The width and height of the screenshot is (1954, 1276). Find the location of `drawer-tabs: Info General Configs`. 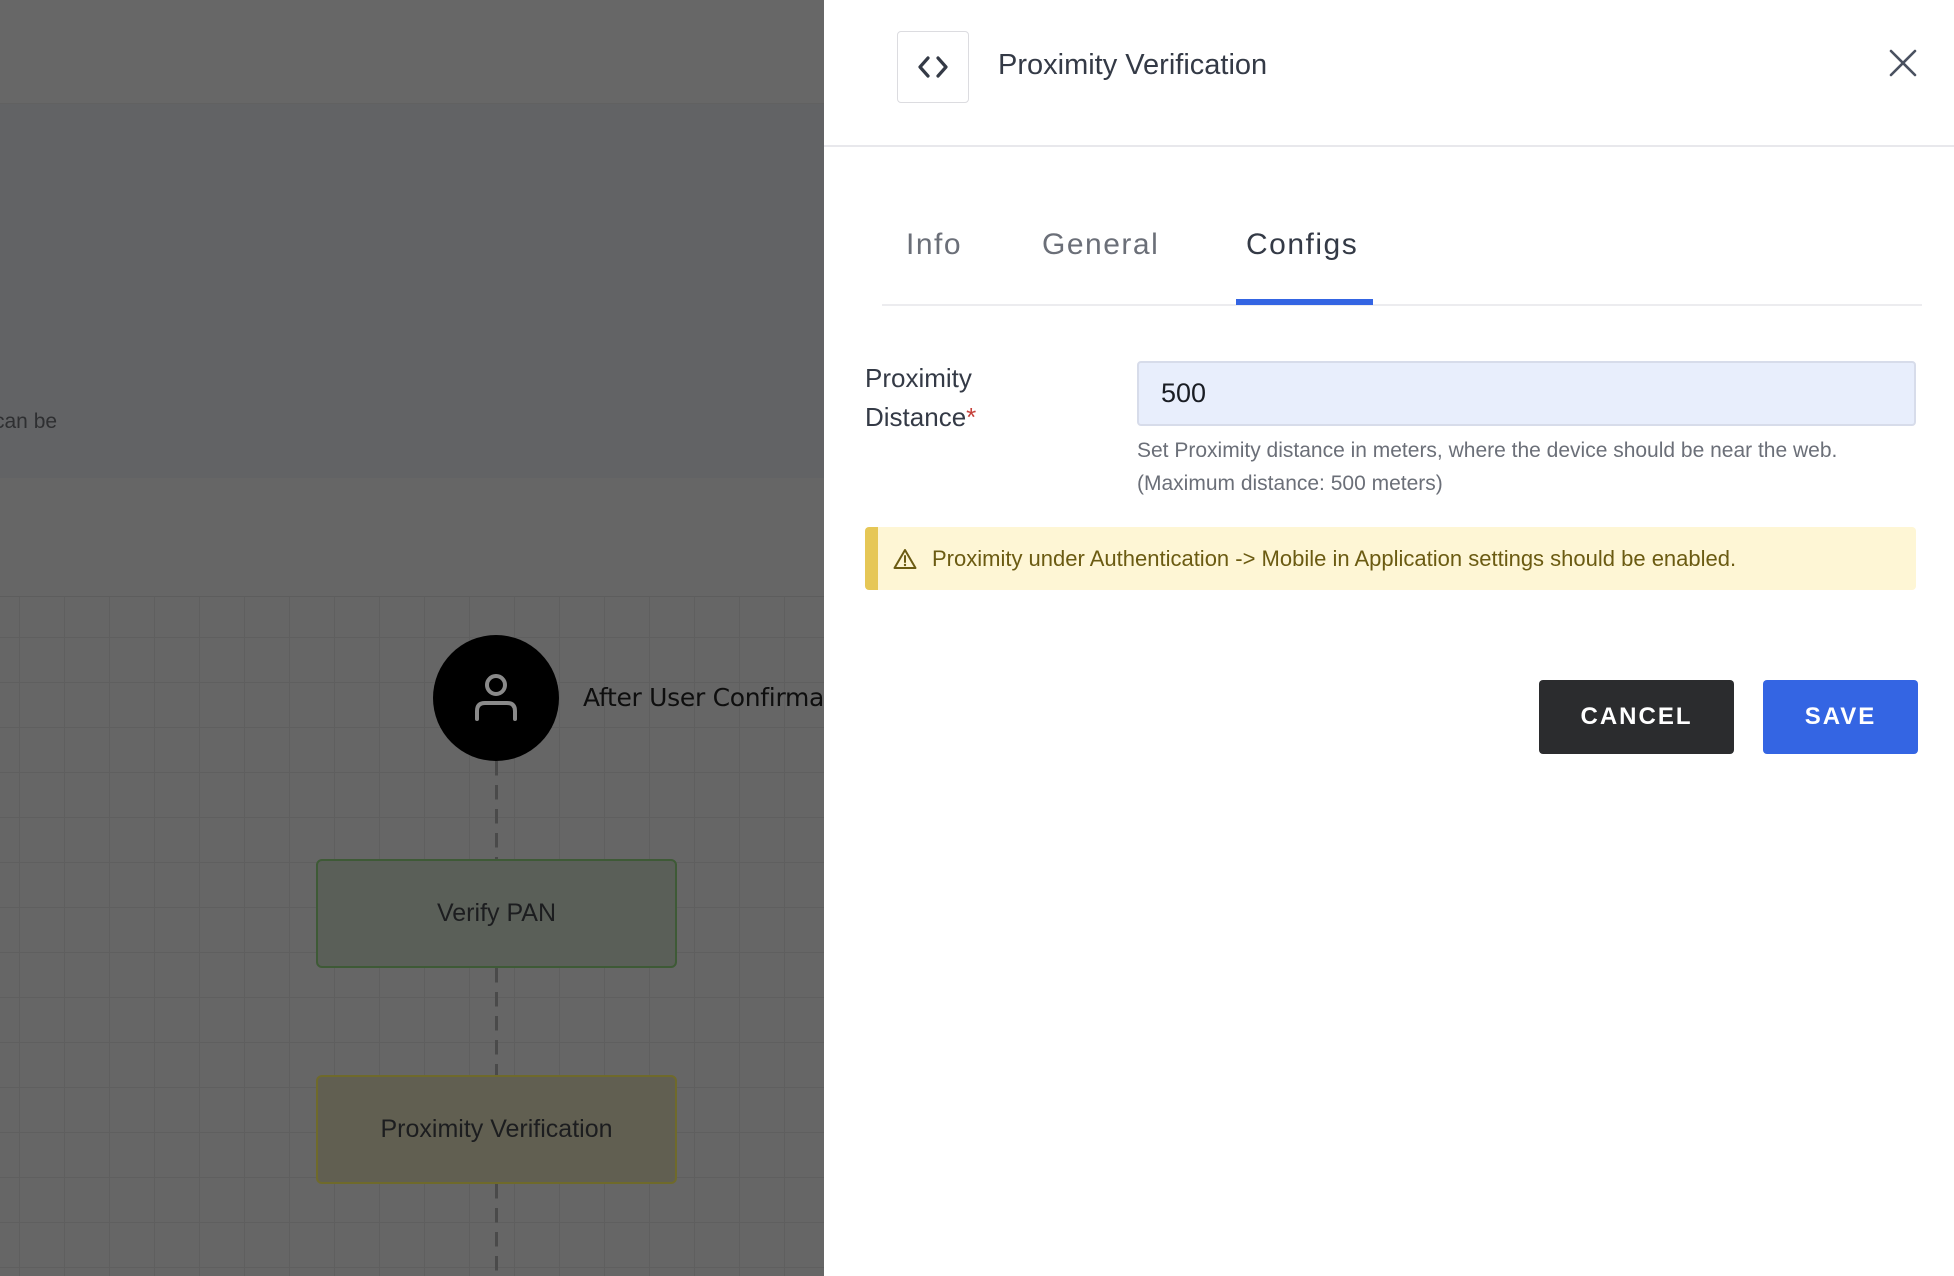

drawer-tabs: Info General Configs is located at coordinates (1402, 259).